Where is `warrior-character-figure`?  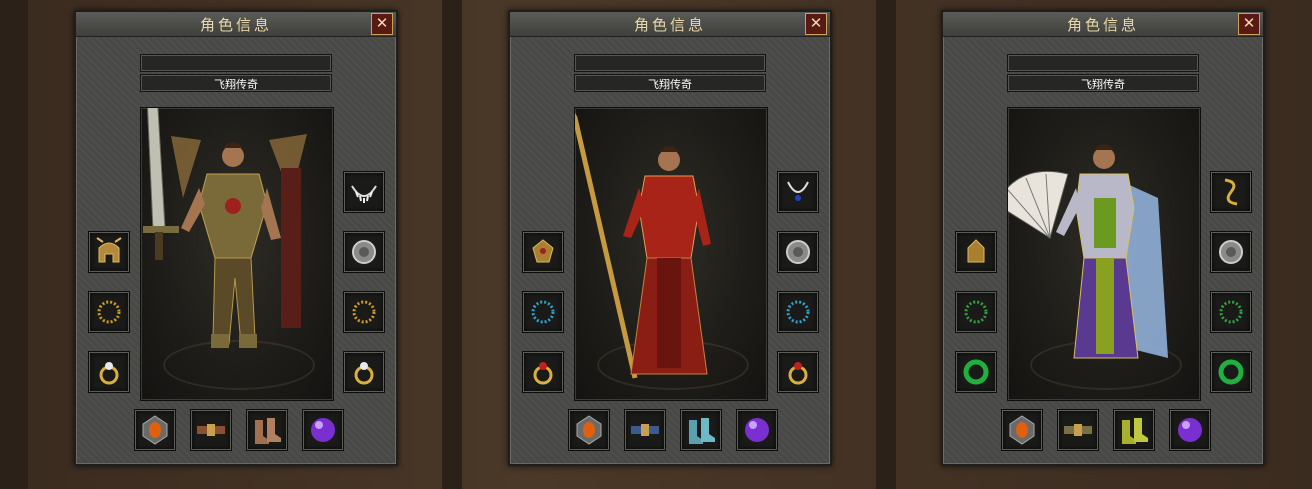
warrior-character-figure is located at coordinates (225, 228).